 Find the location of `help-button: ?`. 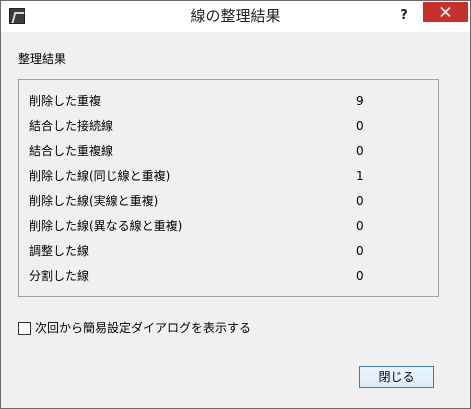

help-button: ? is located at coordinates (404, 16).